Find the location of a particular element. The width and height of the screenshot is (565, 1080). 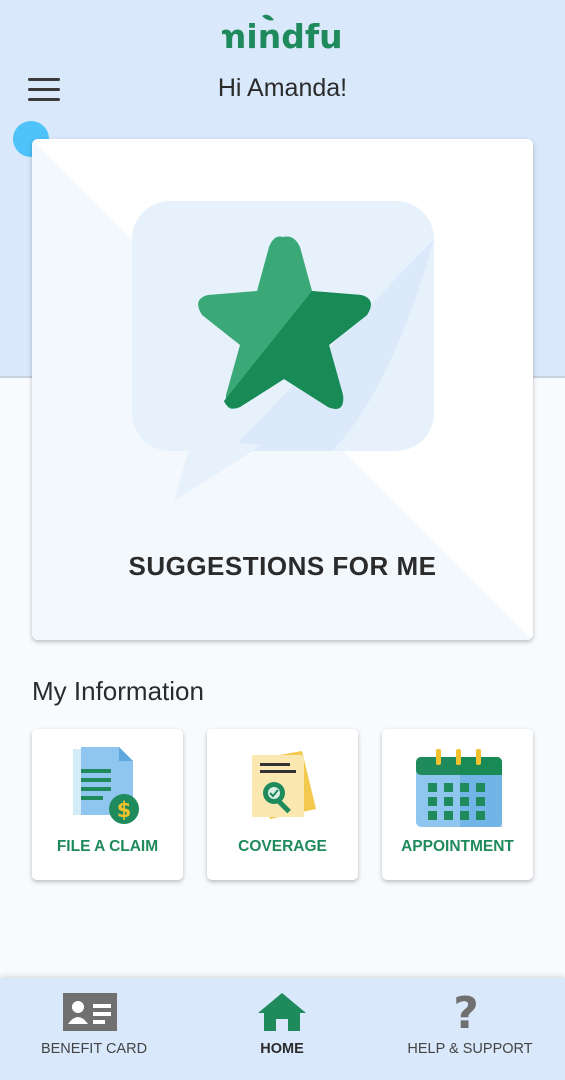

brand-logo: mindful is located at coordinates (283, 33).